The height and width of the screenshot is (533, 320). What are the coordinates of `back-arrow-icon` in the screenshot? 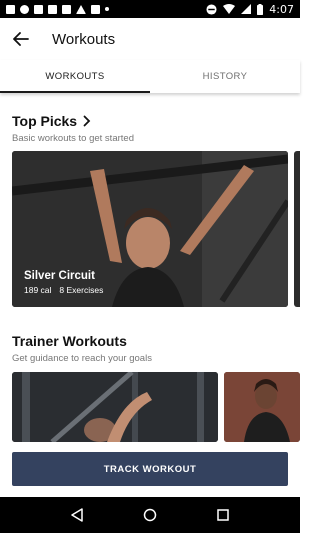 It's located at (21, 39).